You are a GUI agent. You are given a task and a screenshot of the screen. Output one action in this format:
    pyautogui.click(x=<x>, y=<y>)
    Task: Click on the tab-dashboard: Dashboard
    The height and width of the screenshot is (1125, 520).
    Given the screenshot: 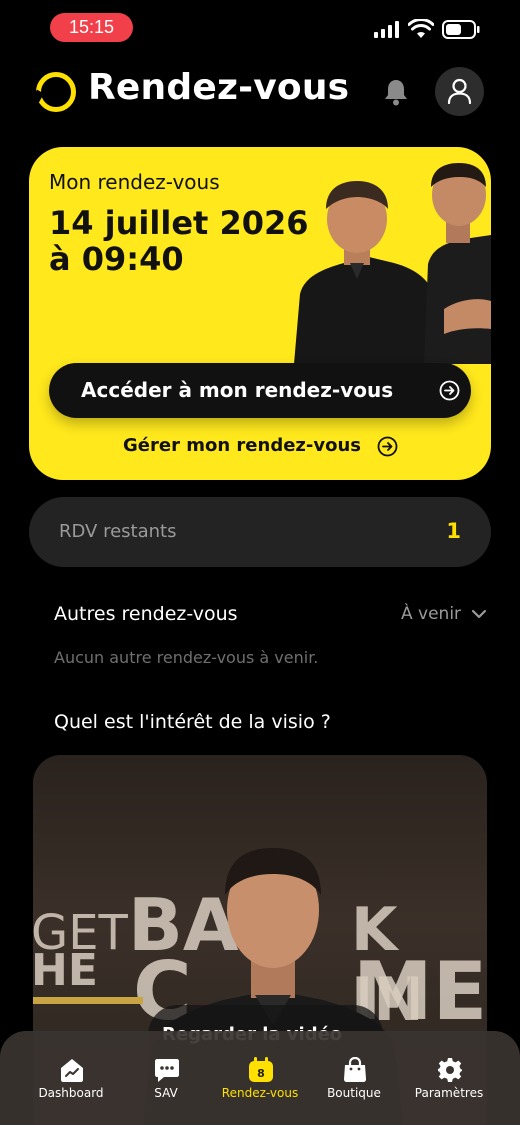 What is the action you would take?
    pyautogui.click(x=71, y=1078)
    